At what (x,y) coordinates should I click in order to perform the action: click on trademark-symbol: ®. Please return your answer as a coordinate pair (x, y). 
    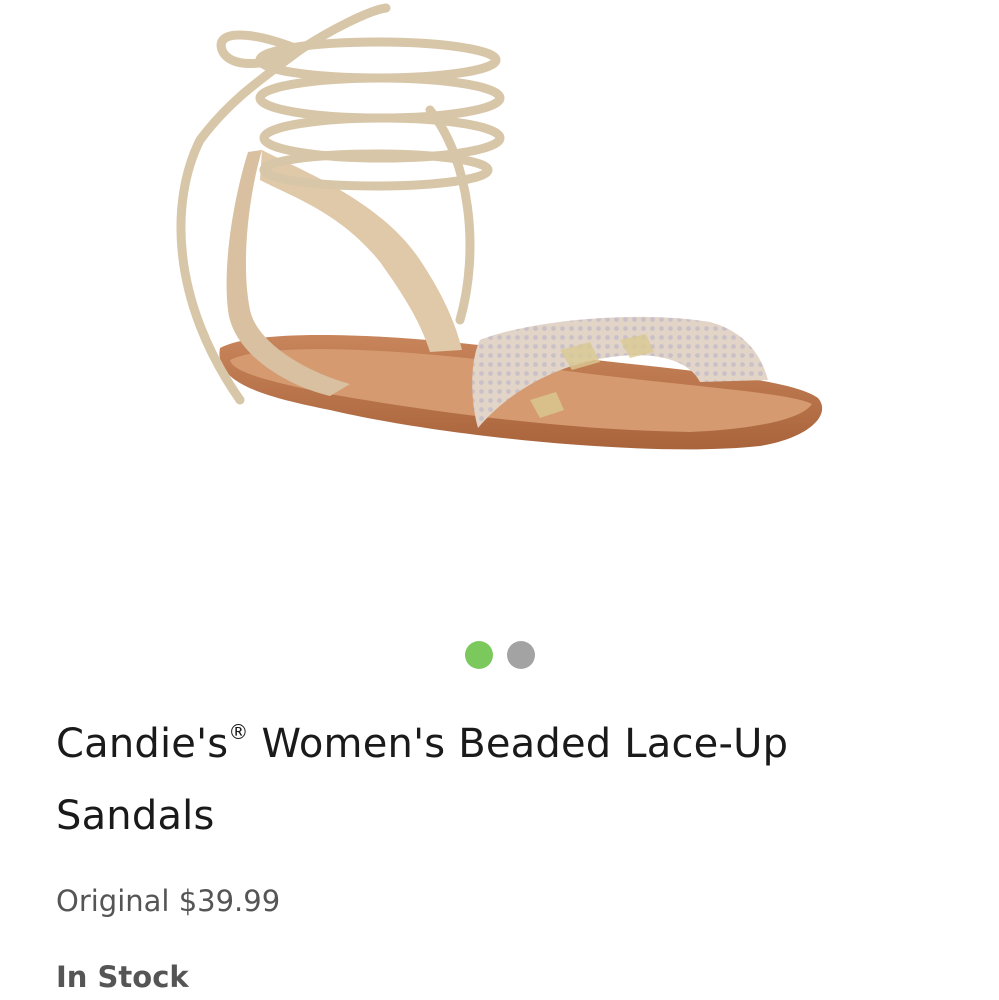
    Looking at the image, I should click on (238, 732).